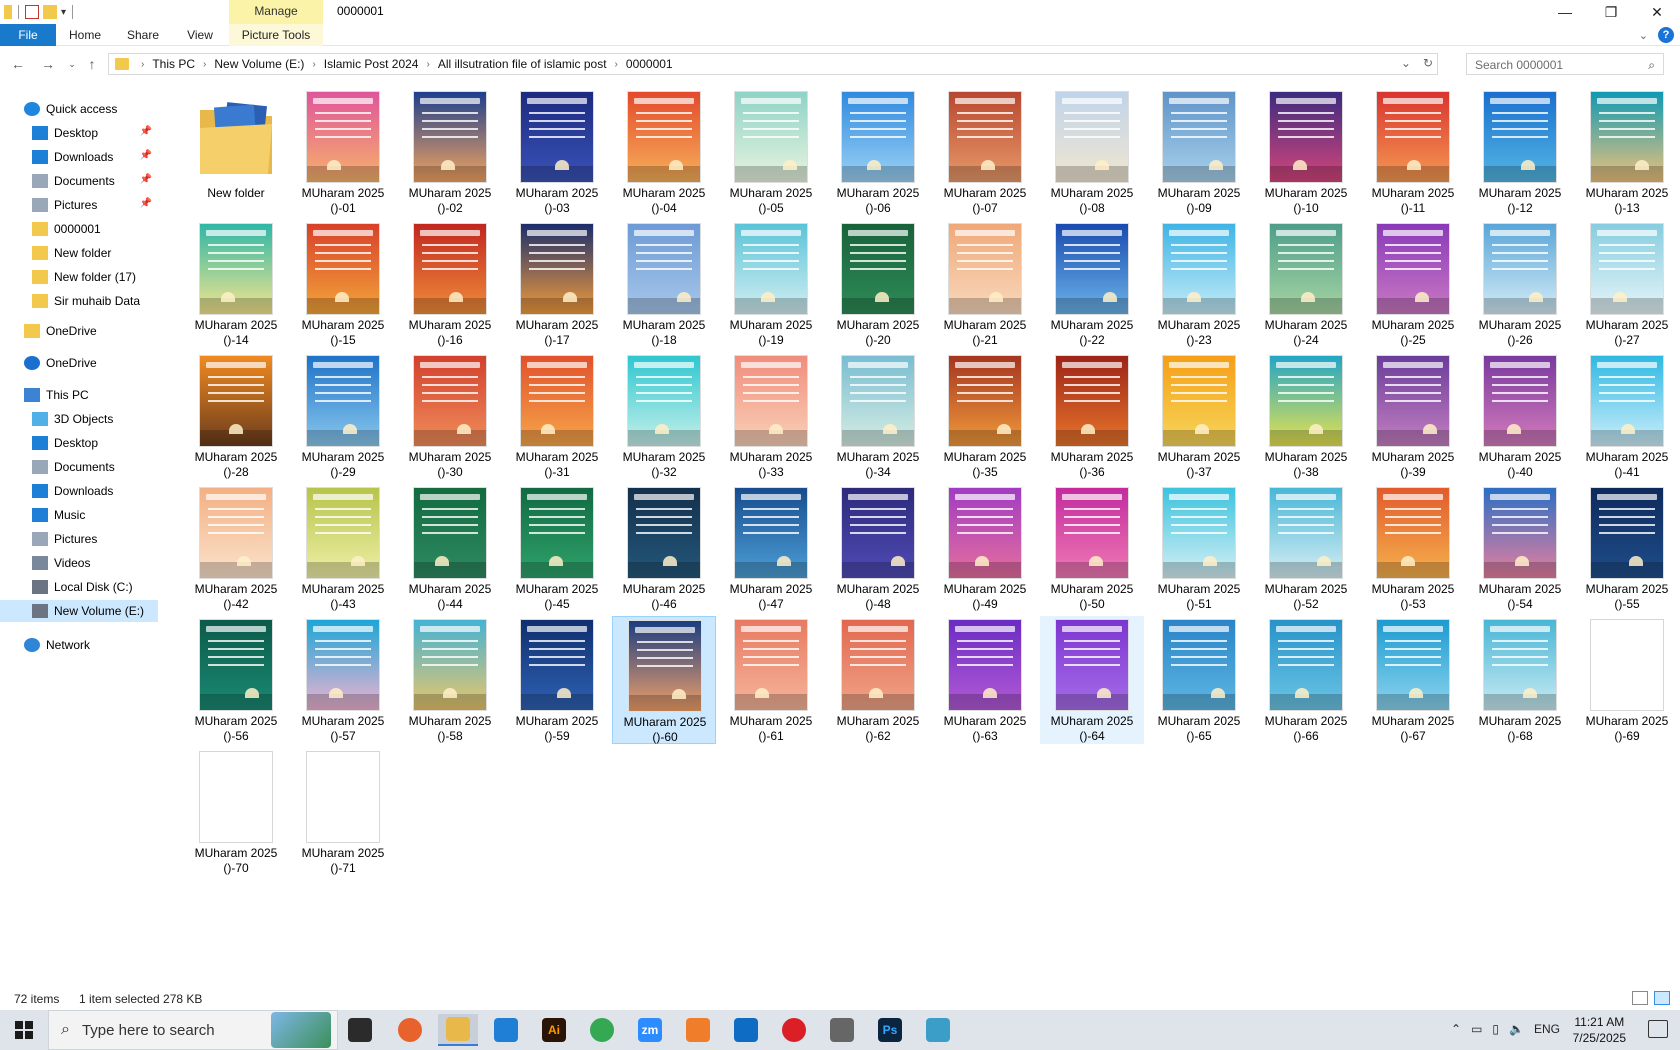 This screenshot has height=1050, width=1680. I want to click on image-file-item: MUharam 2025 ()-07, so click(985, 152).